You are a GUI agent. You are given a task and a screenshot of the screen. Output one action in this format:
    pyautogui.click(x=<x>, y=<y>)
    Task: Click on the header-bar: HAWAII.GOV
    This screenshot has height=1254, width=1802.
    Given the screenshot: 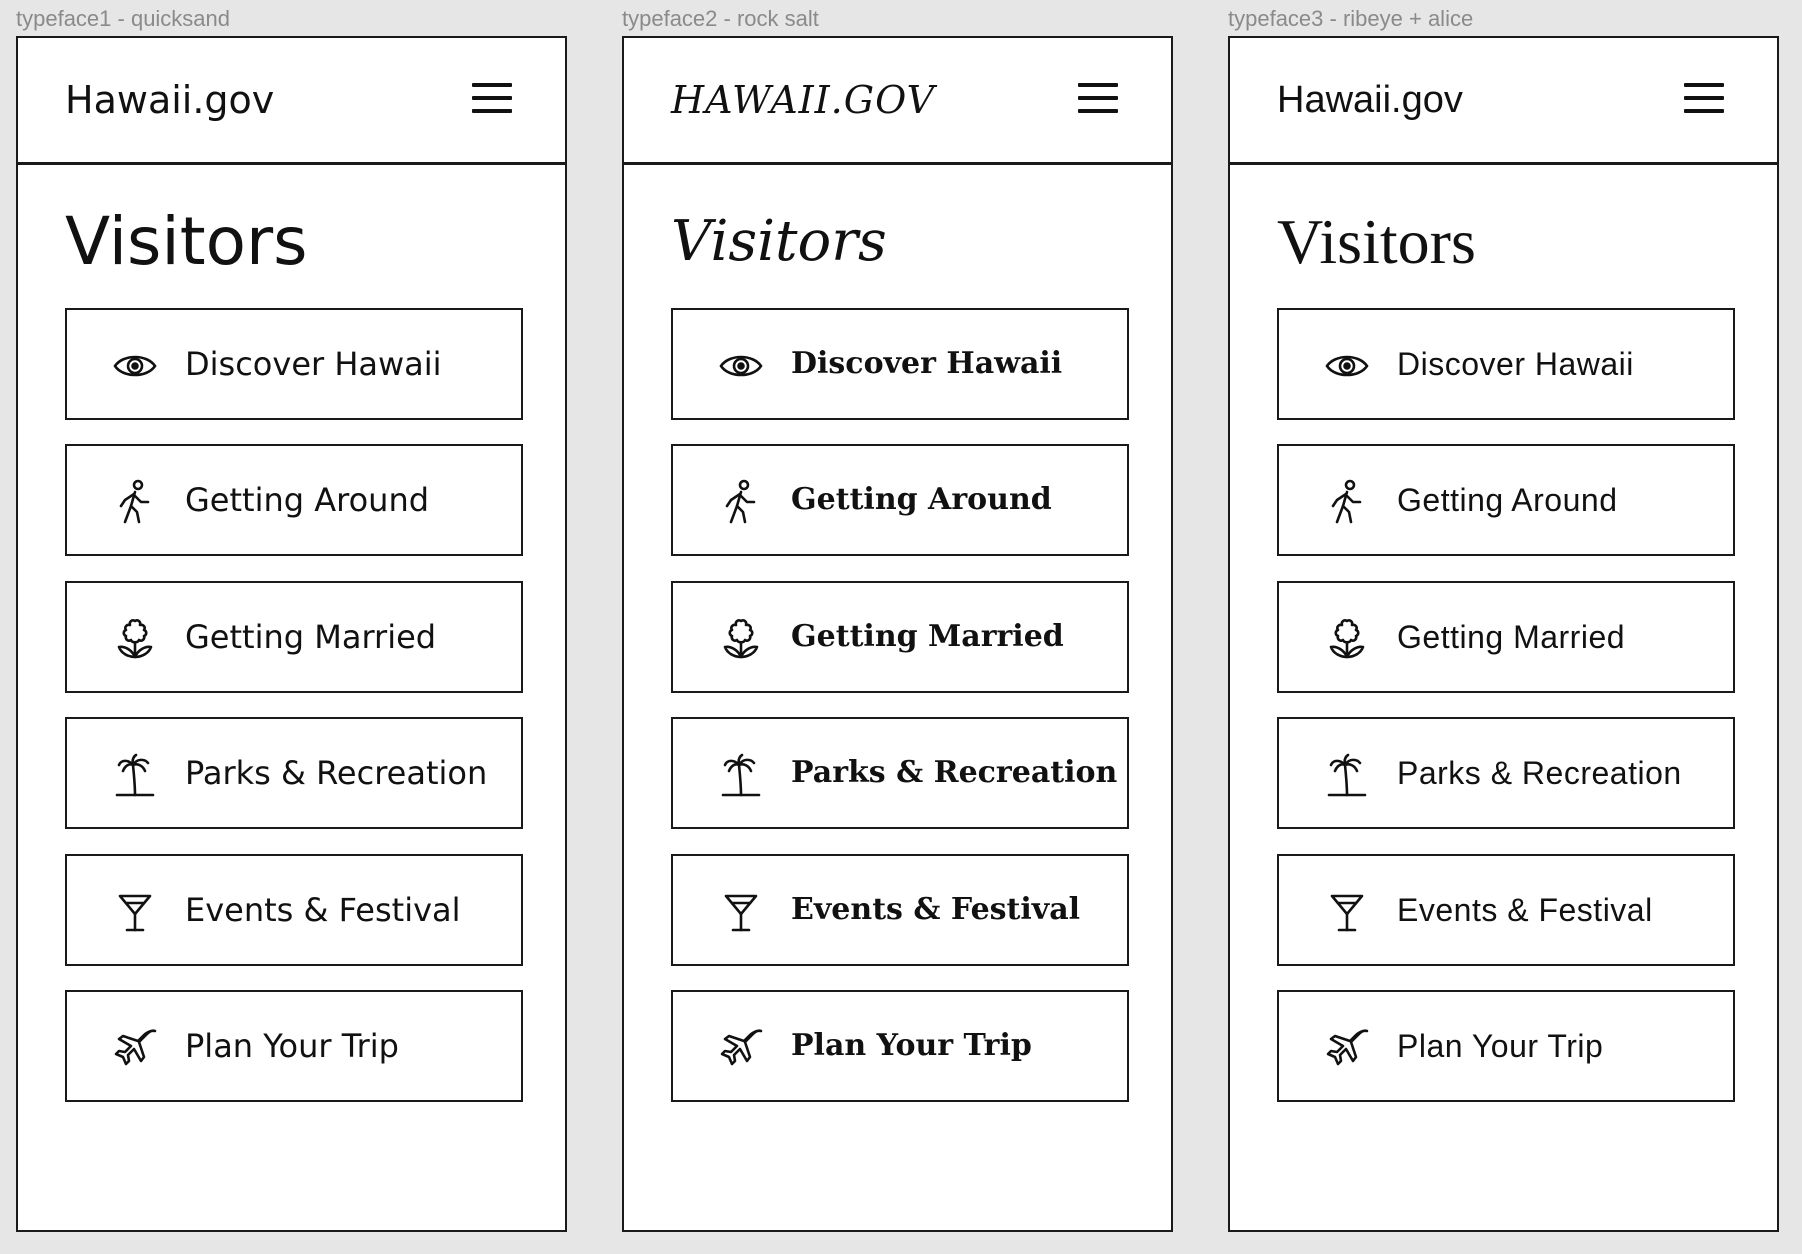 What is the action you would take?
    pyautogui.click(x=897, y=101)
    